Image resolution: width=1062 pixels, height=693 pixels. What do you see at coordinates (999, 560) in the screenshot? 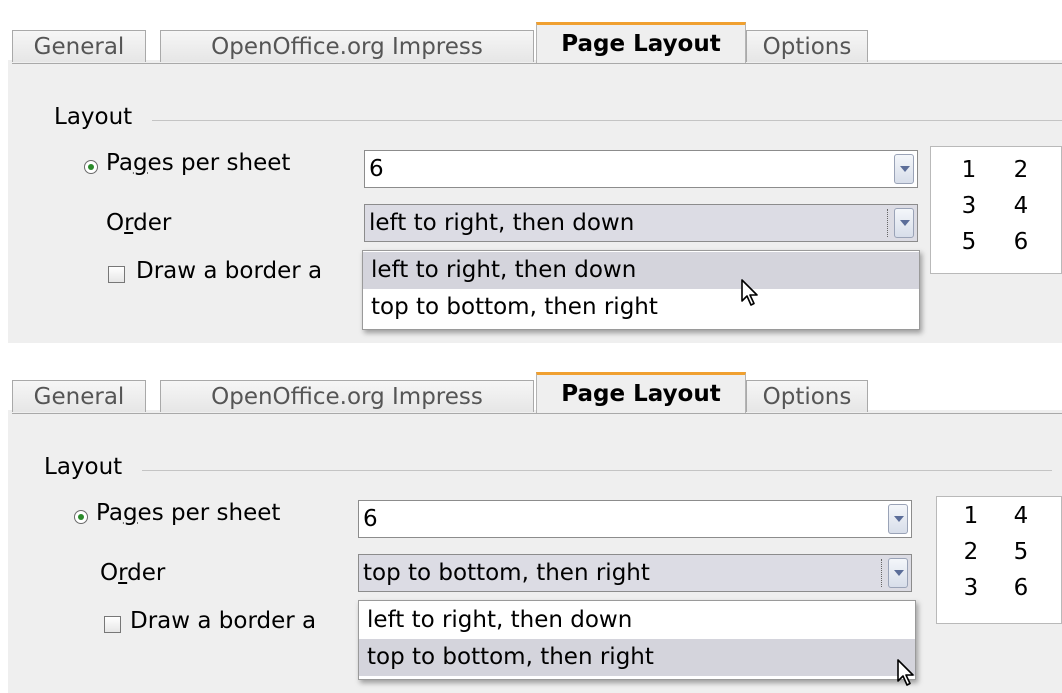
I see `page-order-preview: 1 4 2 5 3 6` at bounding box center [999, 560].